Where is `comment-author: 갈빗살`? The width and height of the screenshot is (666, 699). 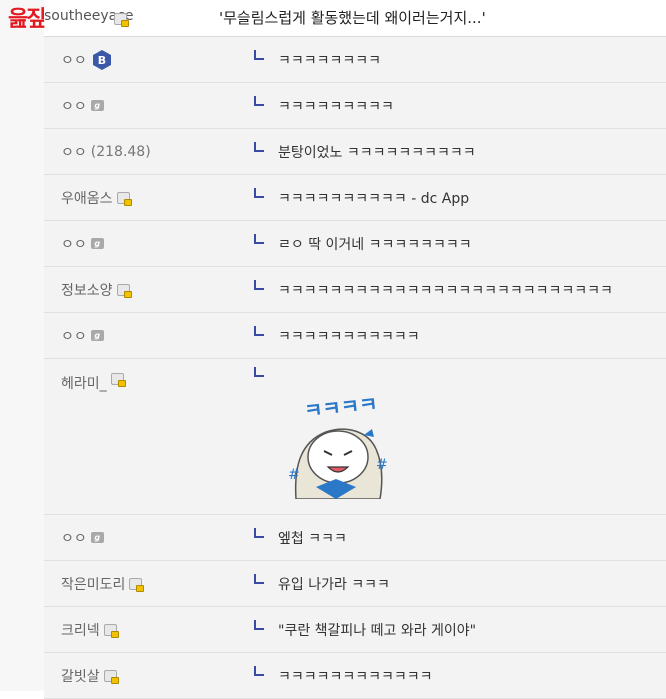
comment-author: 갈빗살 is located at coordinates (90, 675).